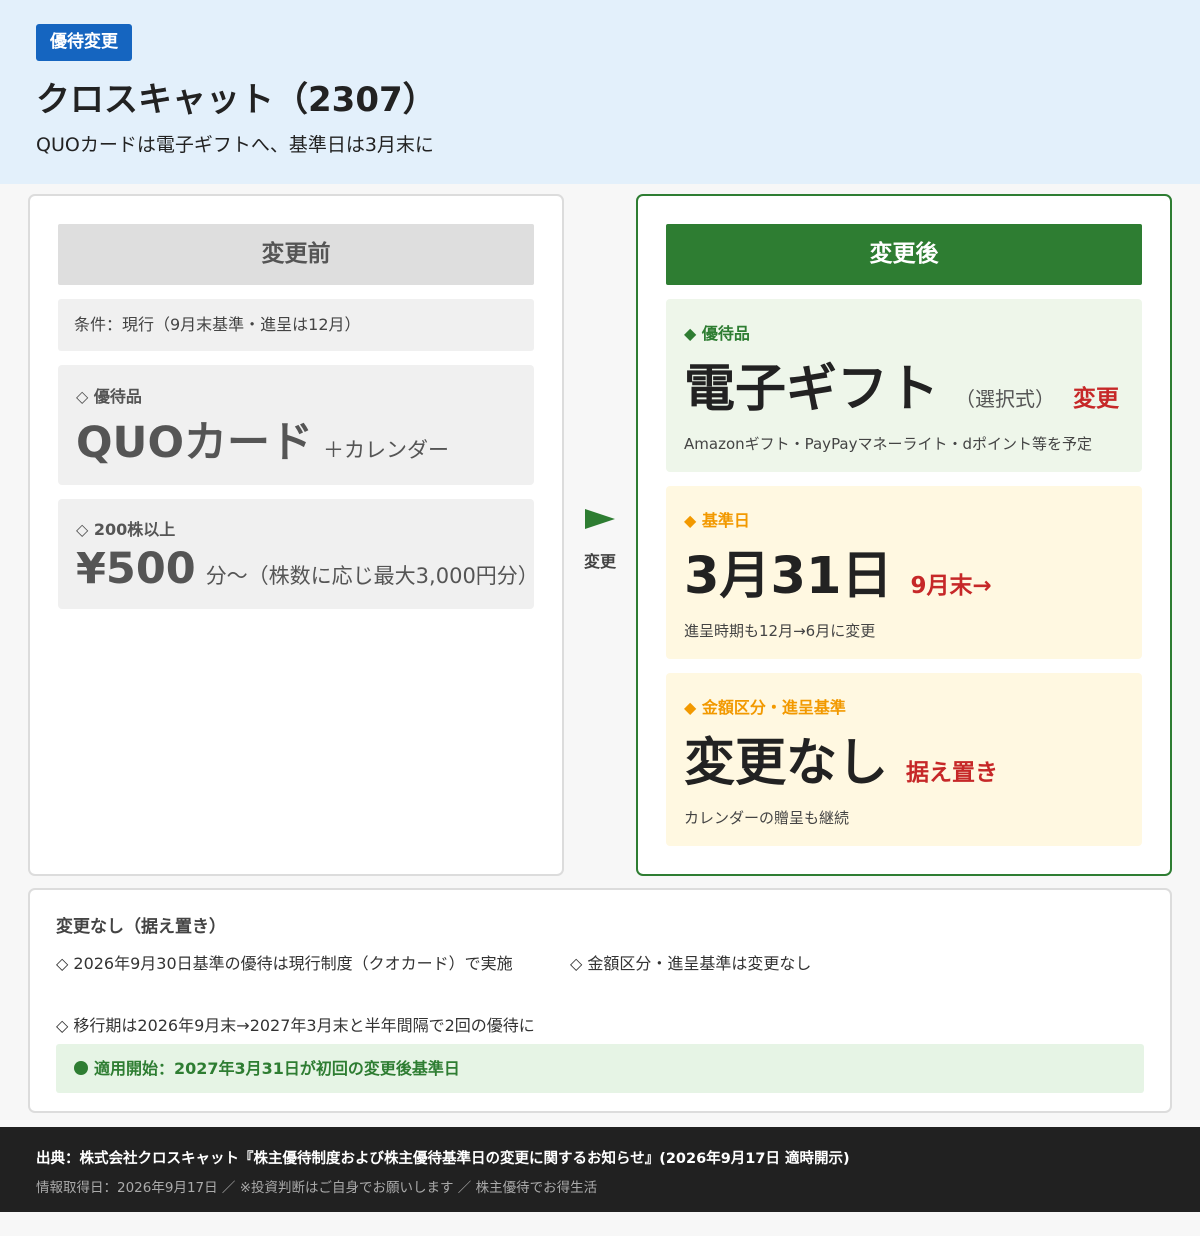 The height and width of the screenshot is (1236, 1200). What do you see at coordinates (277, 1068) in the screenshot?
I see `apply-start-text: 適用開始：2027年3月31日が初回の変更後基準日` at bounding box center [277, 1068].